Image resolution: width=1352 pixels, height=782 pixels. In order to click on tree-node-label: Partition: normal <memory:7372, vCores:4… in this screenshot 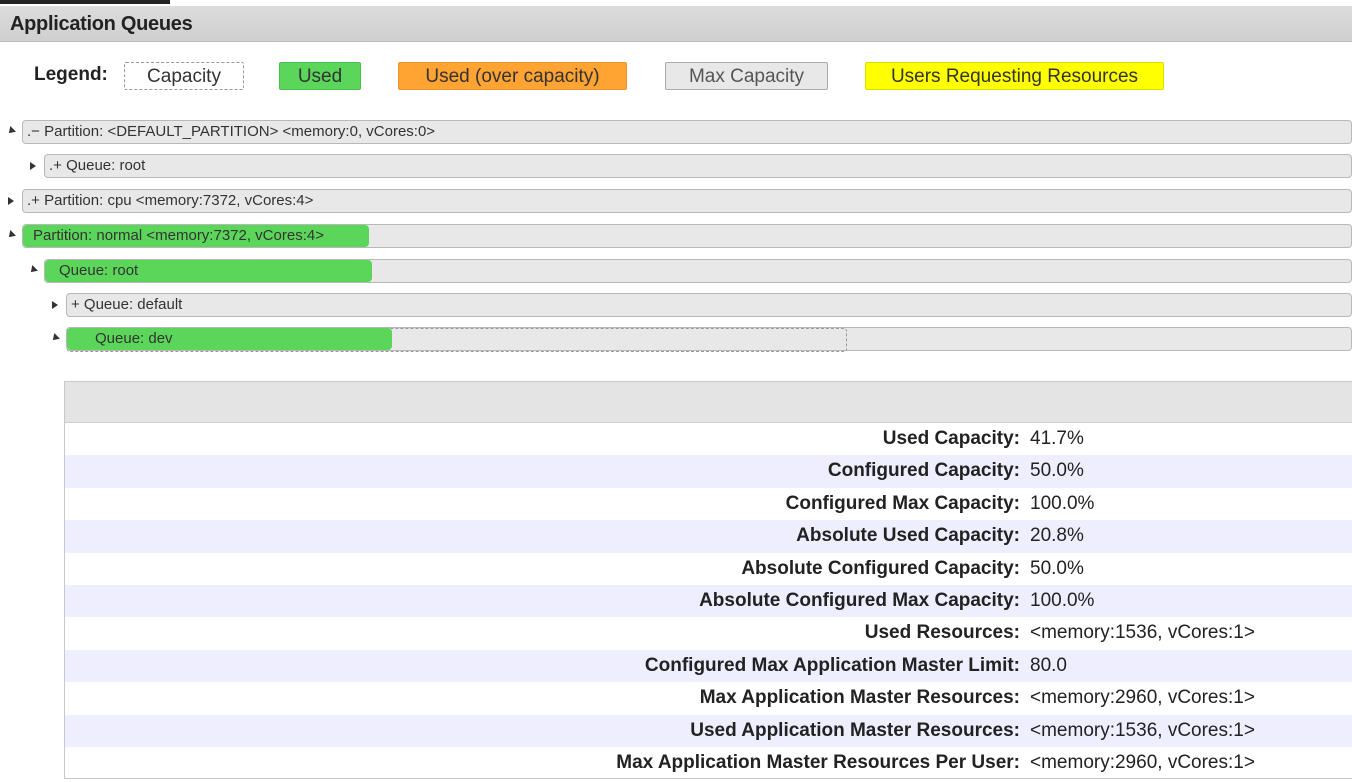, I will do `click(178, 235)`.